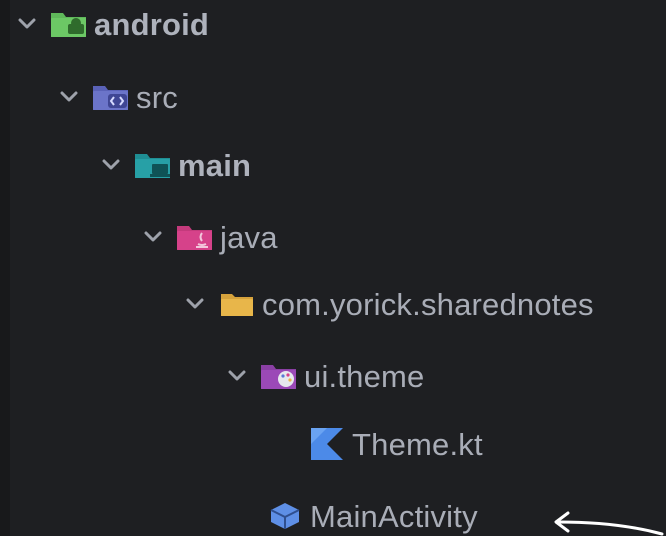  Describe the element at coordinates (249, 237) in the screenshot. I see `tree-item-label: java` at that location.